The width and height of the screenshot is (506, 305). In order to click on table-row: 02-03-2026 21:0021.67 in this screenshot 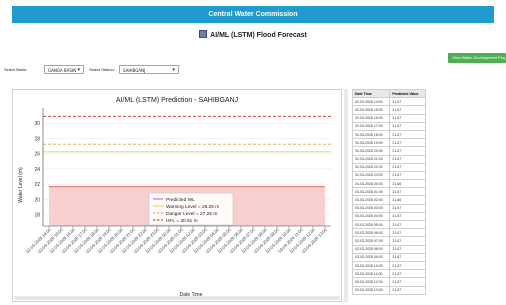, I will do `click(389, 159)`.